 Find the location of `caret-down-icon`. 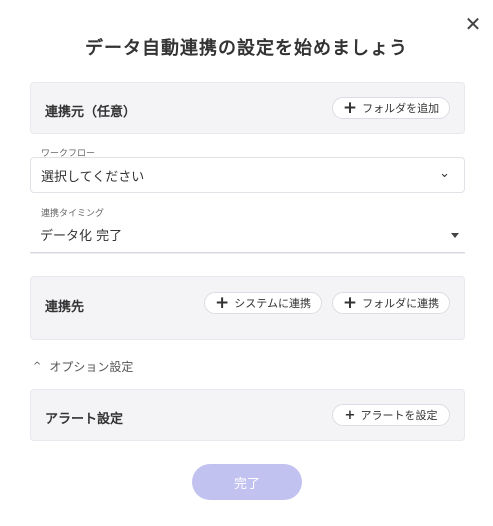

caret-down-icon is located at coordinates (455, 235).